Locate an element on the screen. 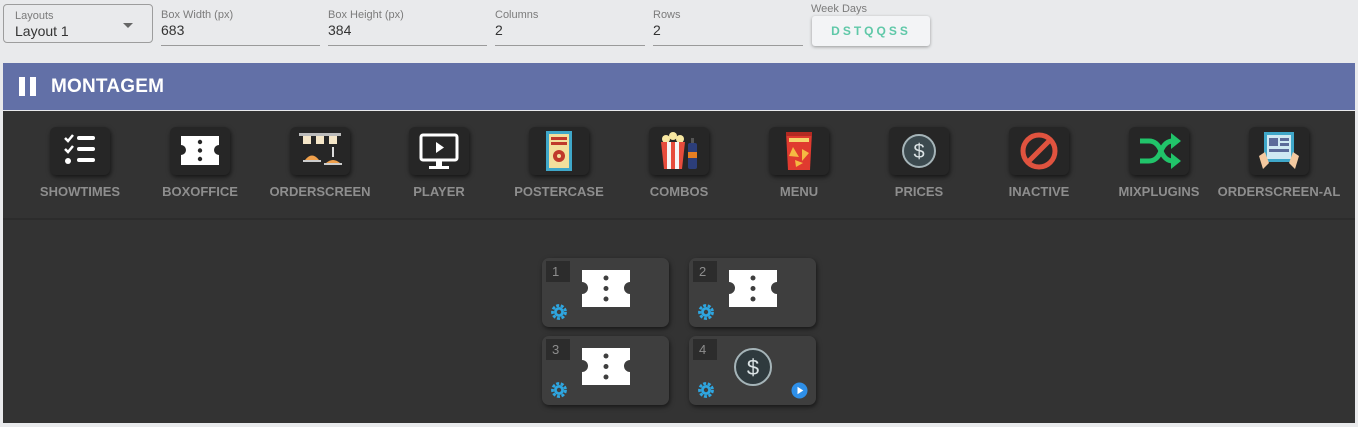  rows-input: 2 is located at coordinates (657, 30).